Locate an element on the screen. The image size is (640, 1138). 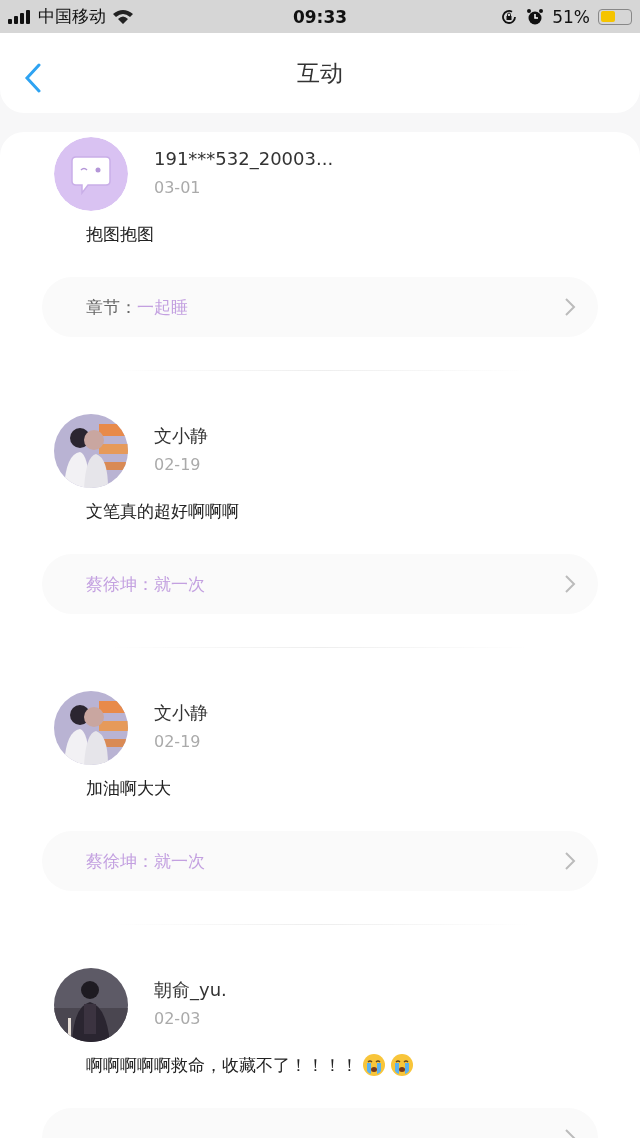
avatar-icon is located at coordinates (91, 174).